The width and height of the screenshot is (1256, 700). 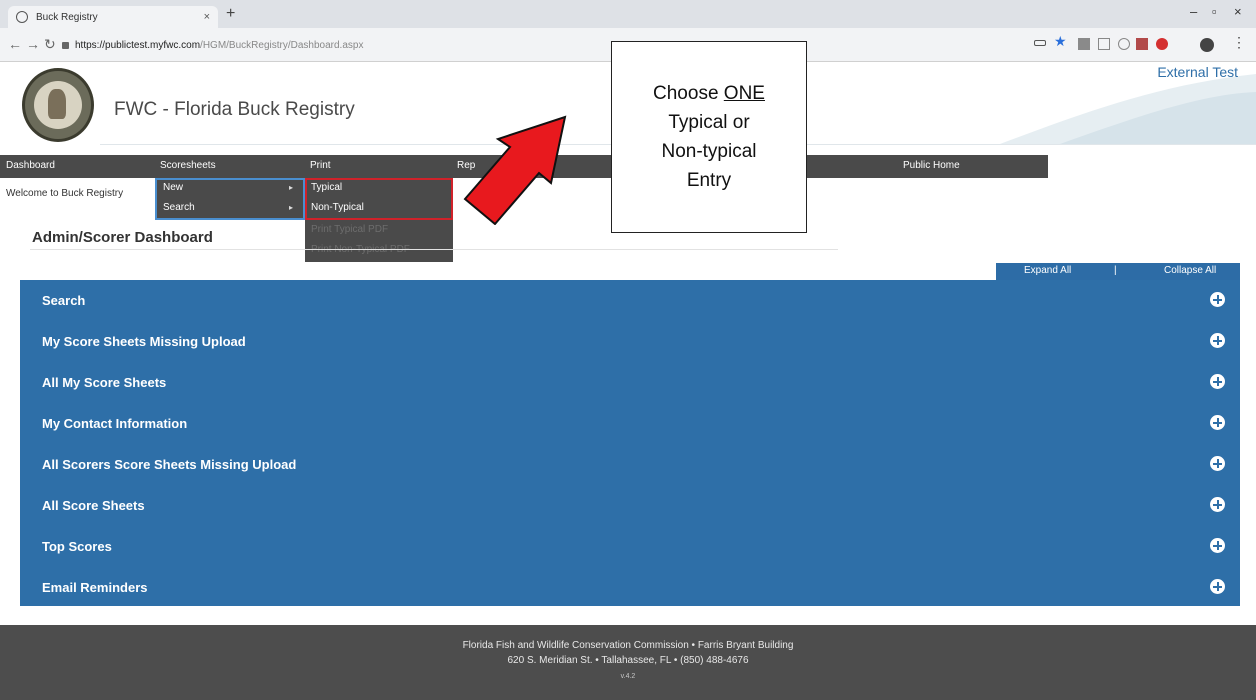 I want to click on nav-scoresheets: Scoresheets, so click(x=188, y=165).